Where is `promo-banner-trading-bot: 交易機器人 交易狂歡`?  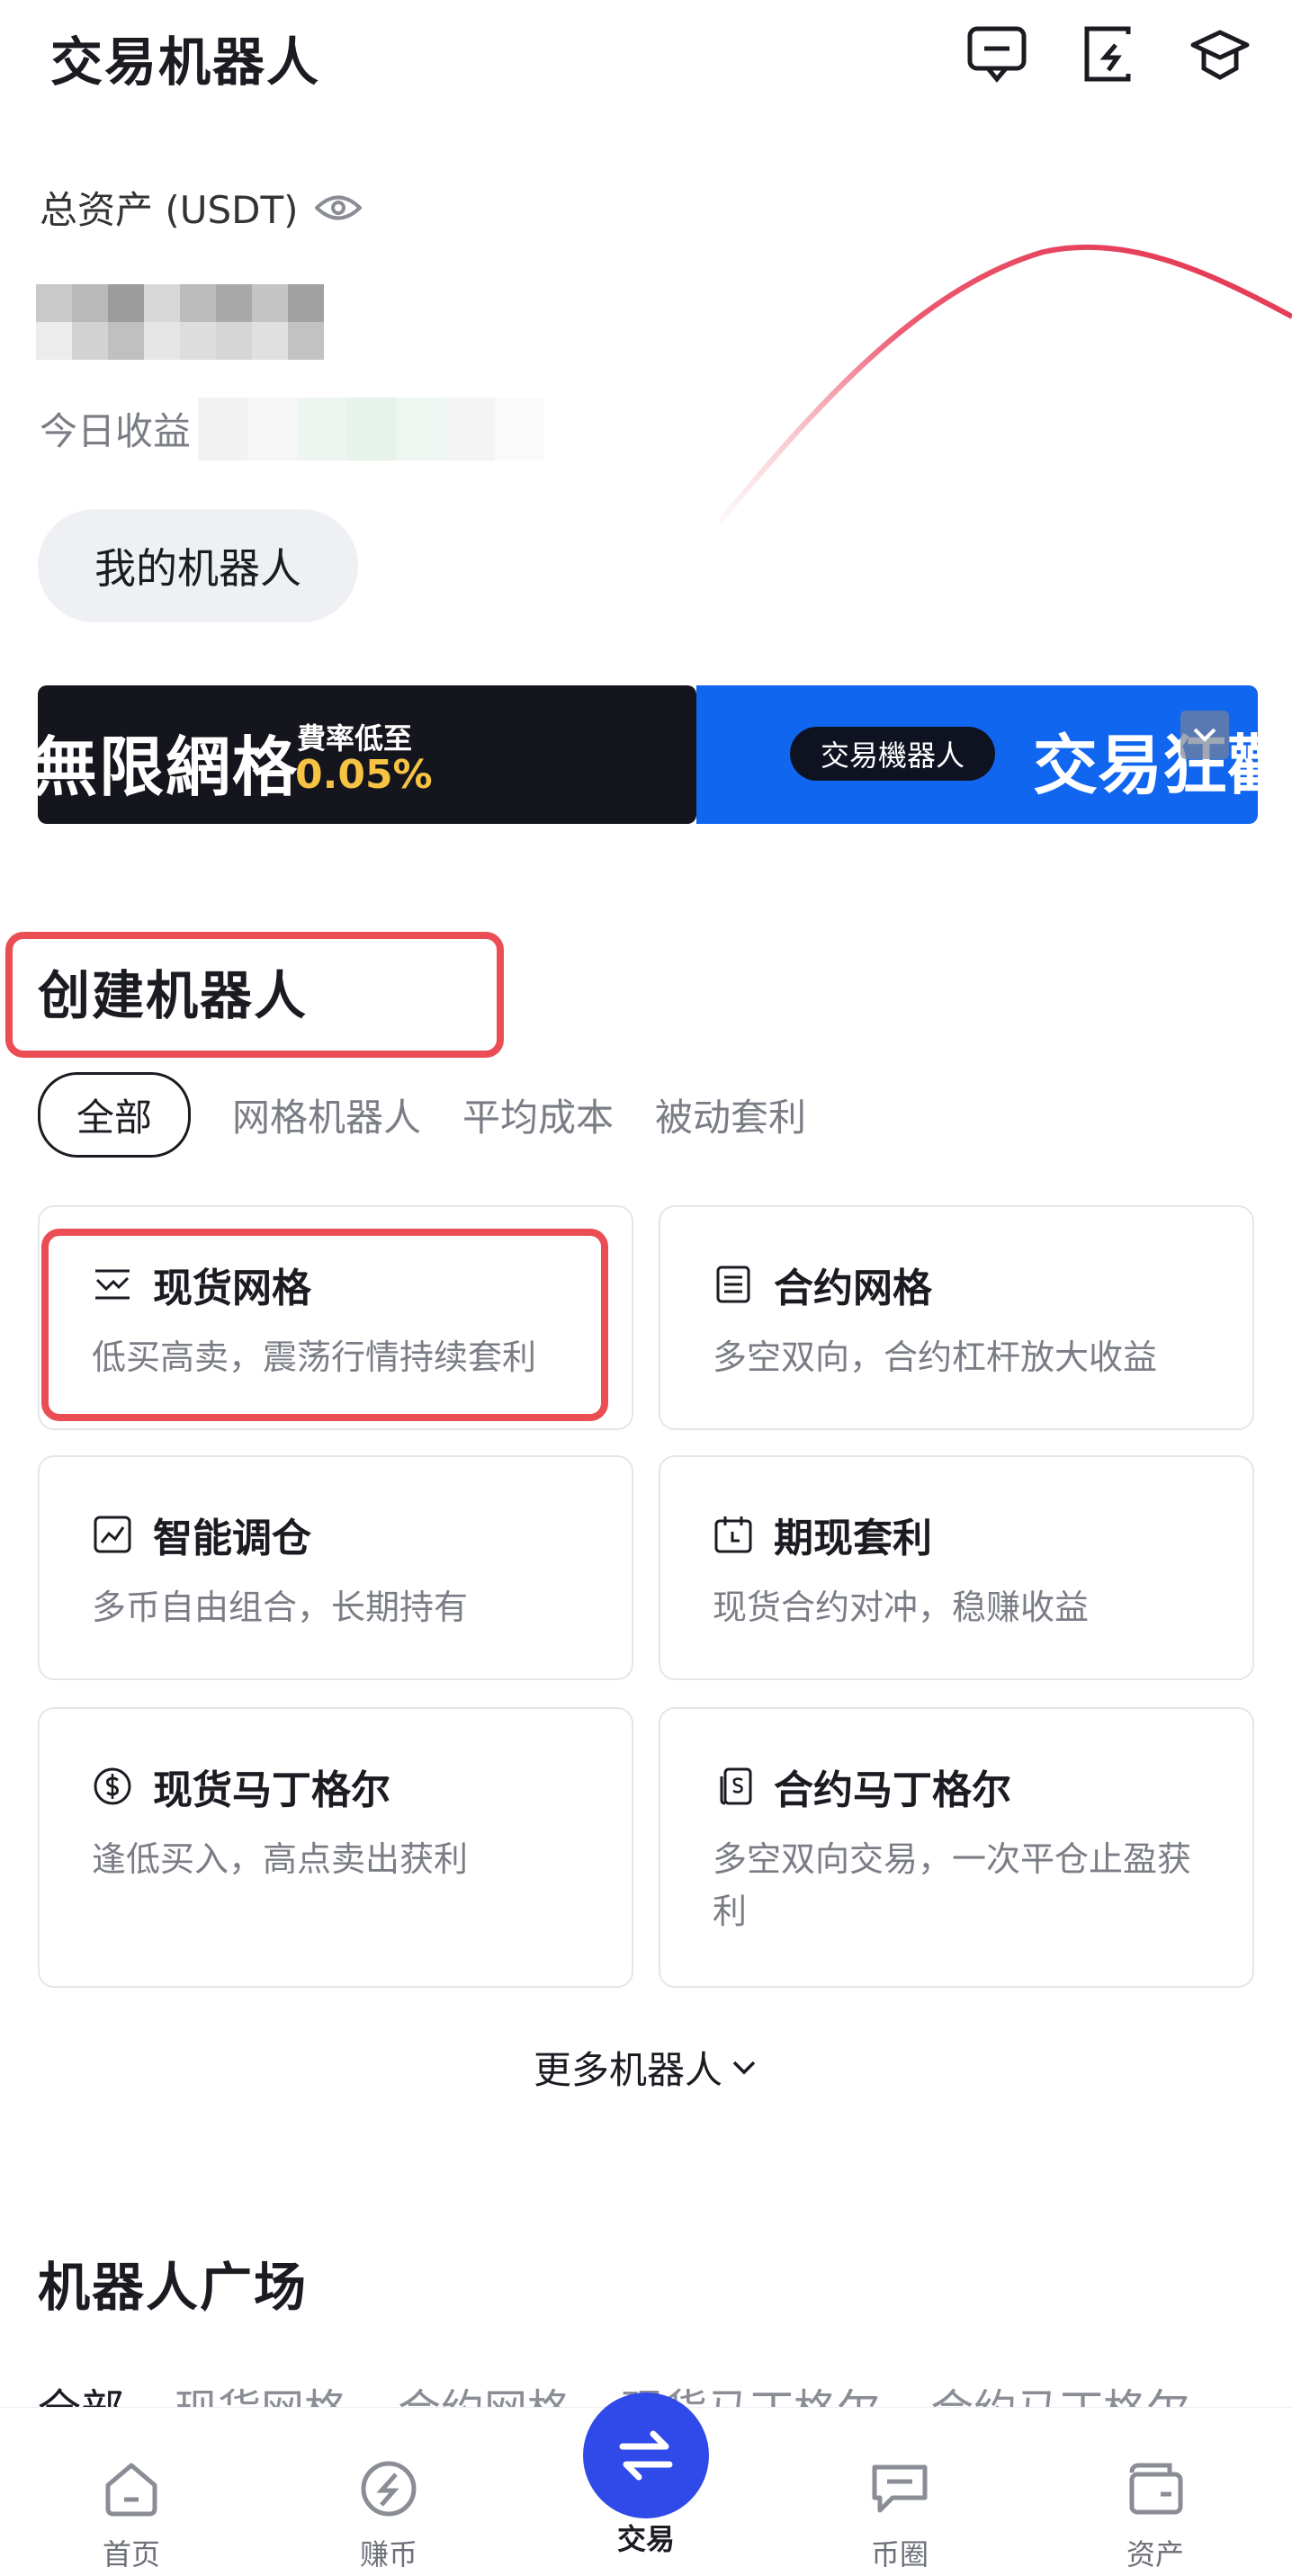 promo-banner-trading-bot: 交易機器人 交易狂歡 is located at coordinates (977, 754).